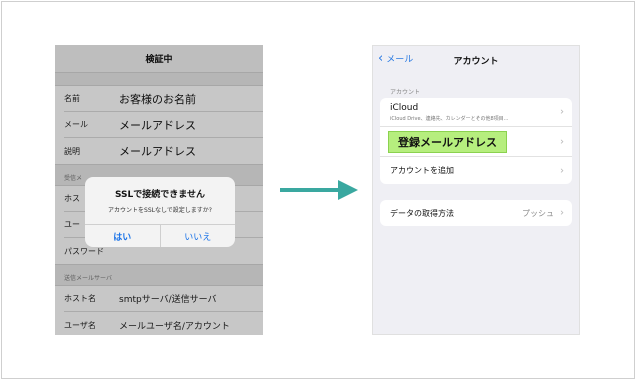 This screenshot has width=636, height=380. I want to click on add-account-label: アカウントを追加, so click(422, 170).